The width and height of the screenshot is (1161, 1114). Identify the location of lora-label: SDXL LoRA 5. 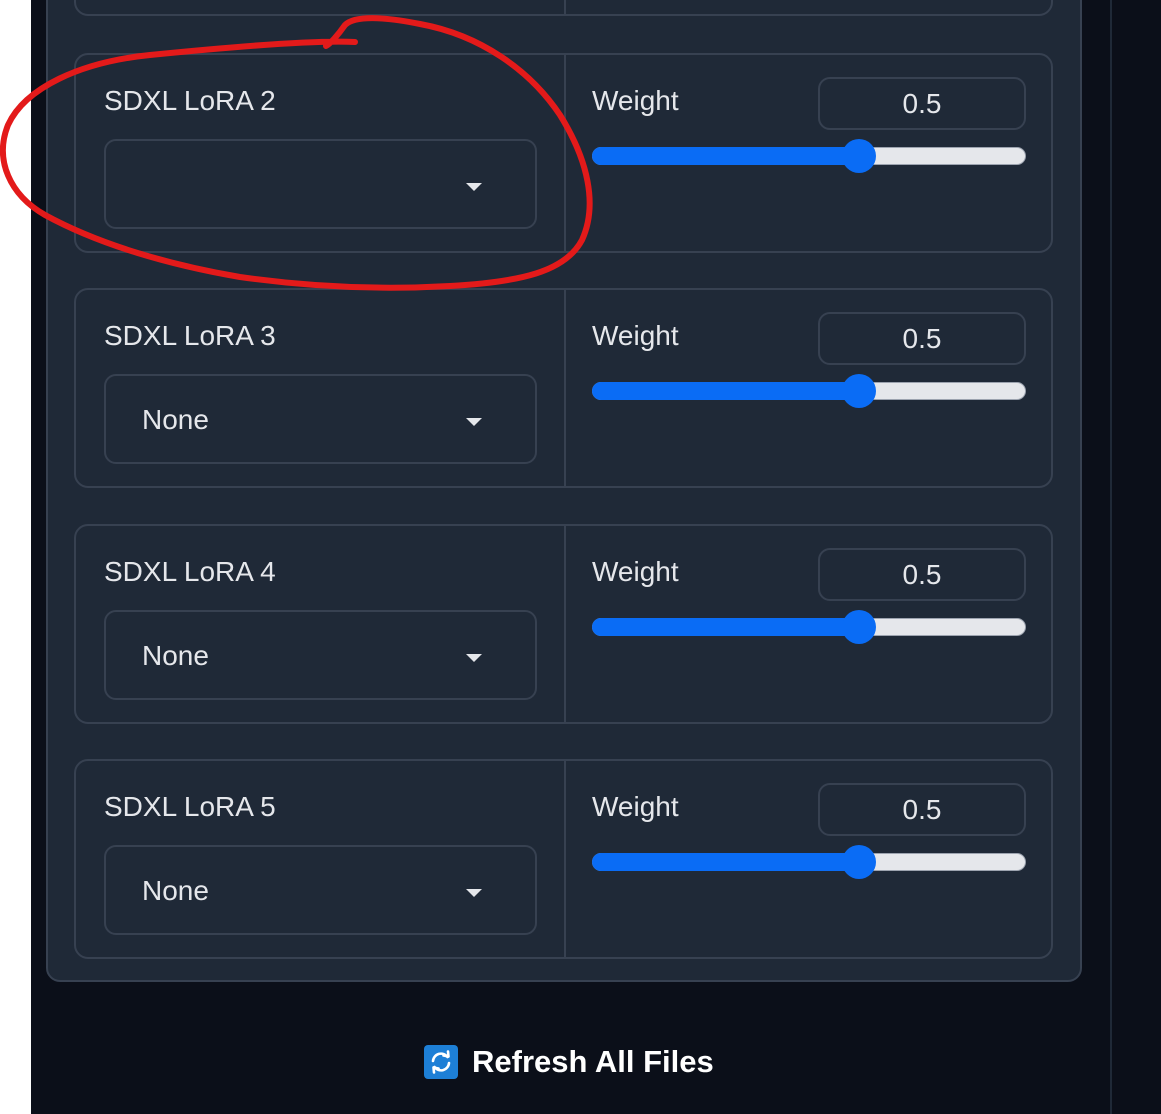
(190, 806).